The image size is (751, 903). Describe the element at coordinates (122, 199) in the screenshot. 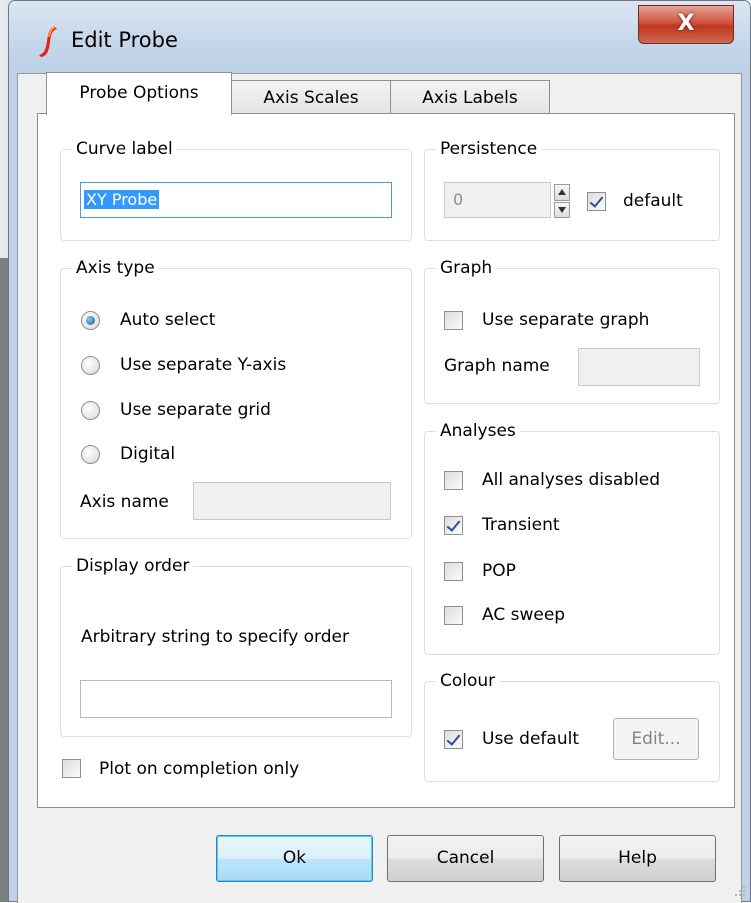

I see `curve-label-value: XY Probe` at that location.